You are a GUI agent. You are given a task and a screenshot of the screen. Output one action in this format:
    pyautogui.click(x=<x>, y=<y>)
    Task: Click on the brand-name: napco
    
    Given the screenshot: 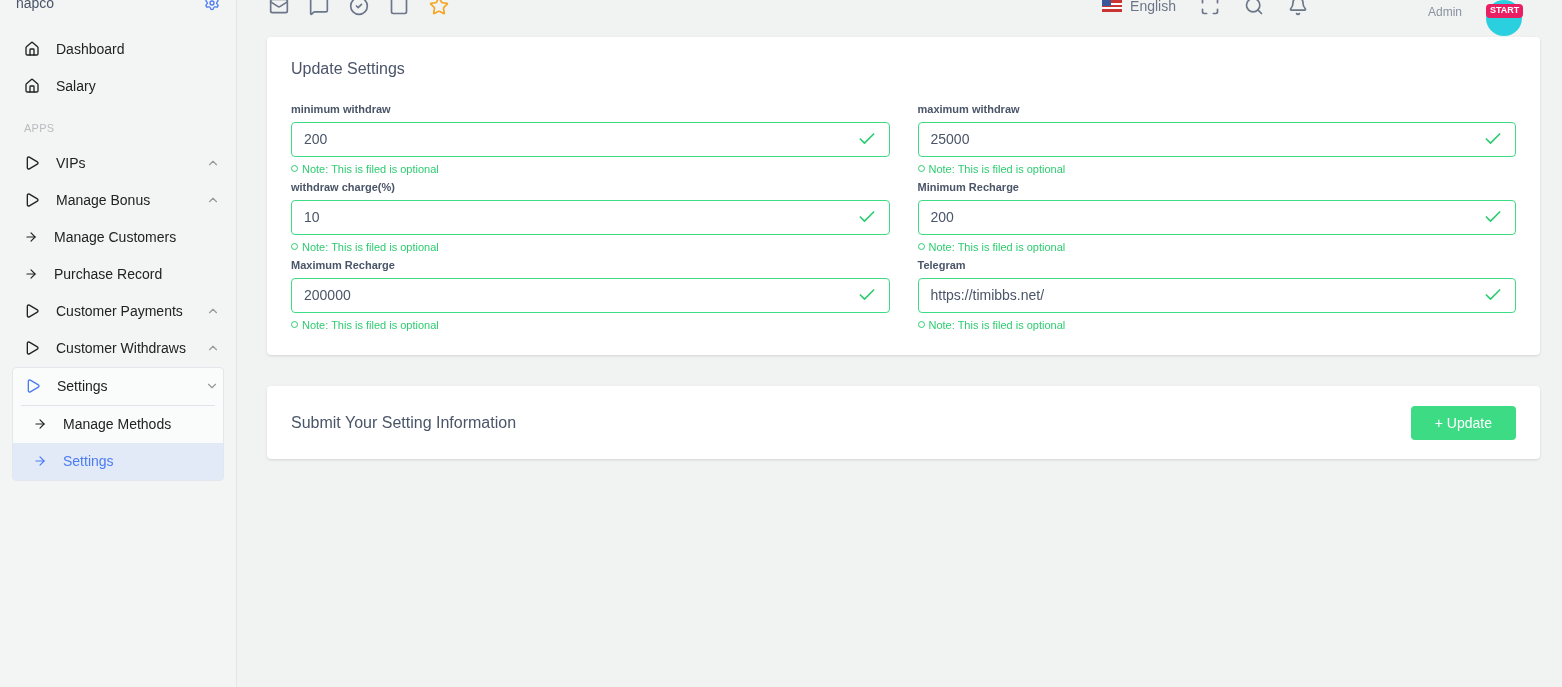 What is the action you would take?
    pyautogui.click(x=35, y=6)
    